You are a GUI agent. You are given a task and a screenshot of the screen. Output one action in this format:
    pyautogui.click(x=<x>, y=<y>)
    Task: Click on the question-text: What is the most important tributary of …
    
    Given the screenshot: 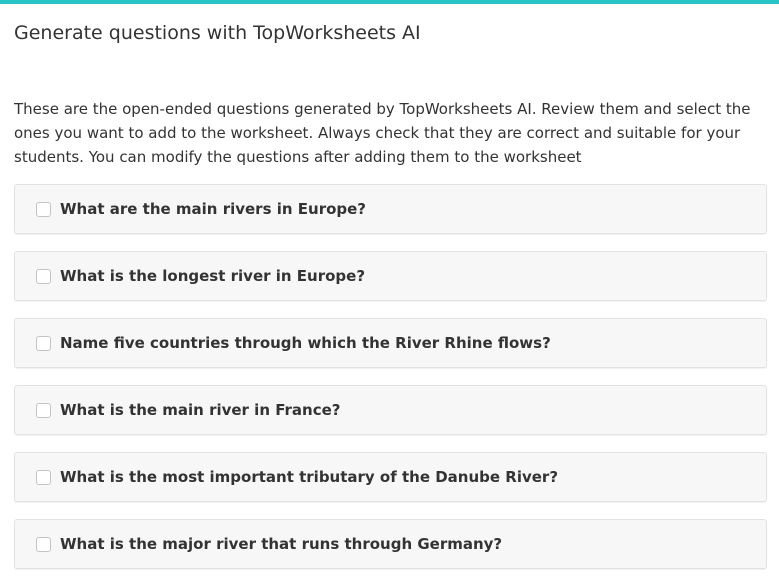 What is the action you would take?
    pyautogui.click(x=309, y=477)
    